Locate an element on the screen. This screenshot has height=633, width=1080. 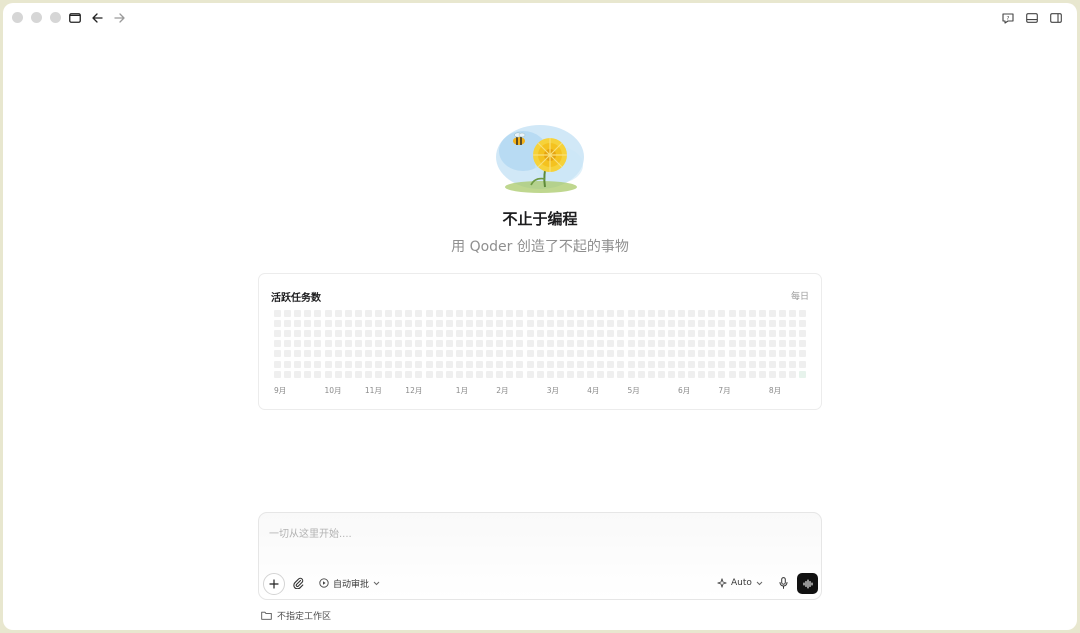
voice-mode-button is located at coordinates (807, 583).